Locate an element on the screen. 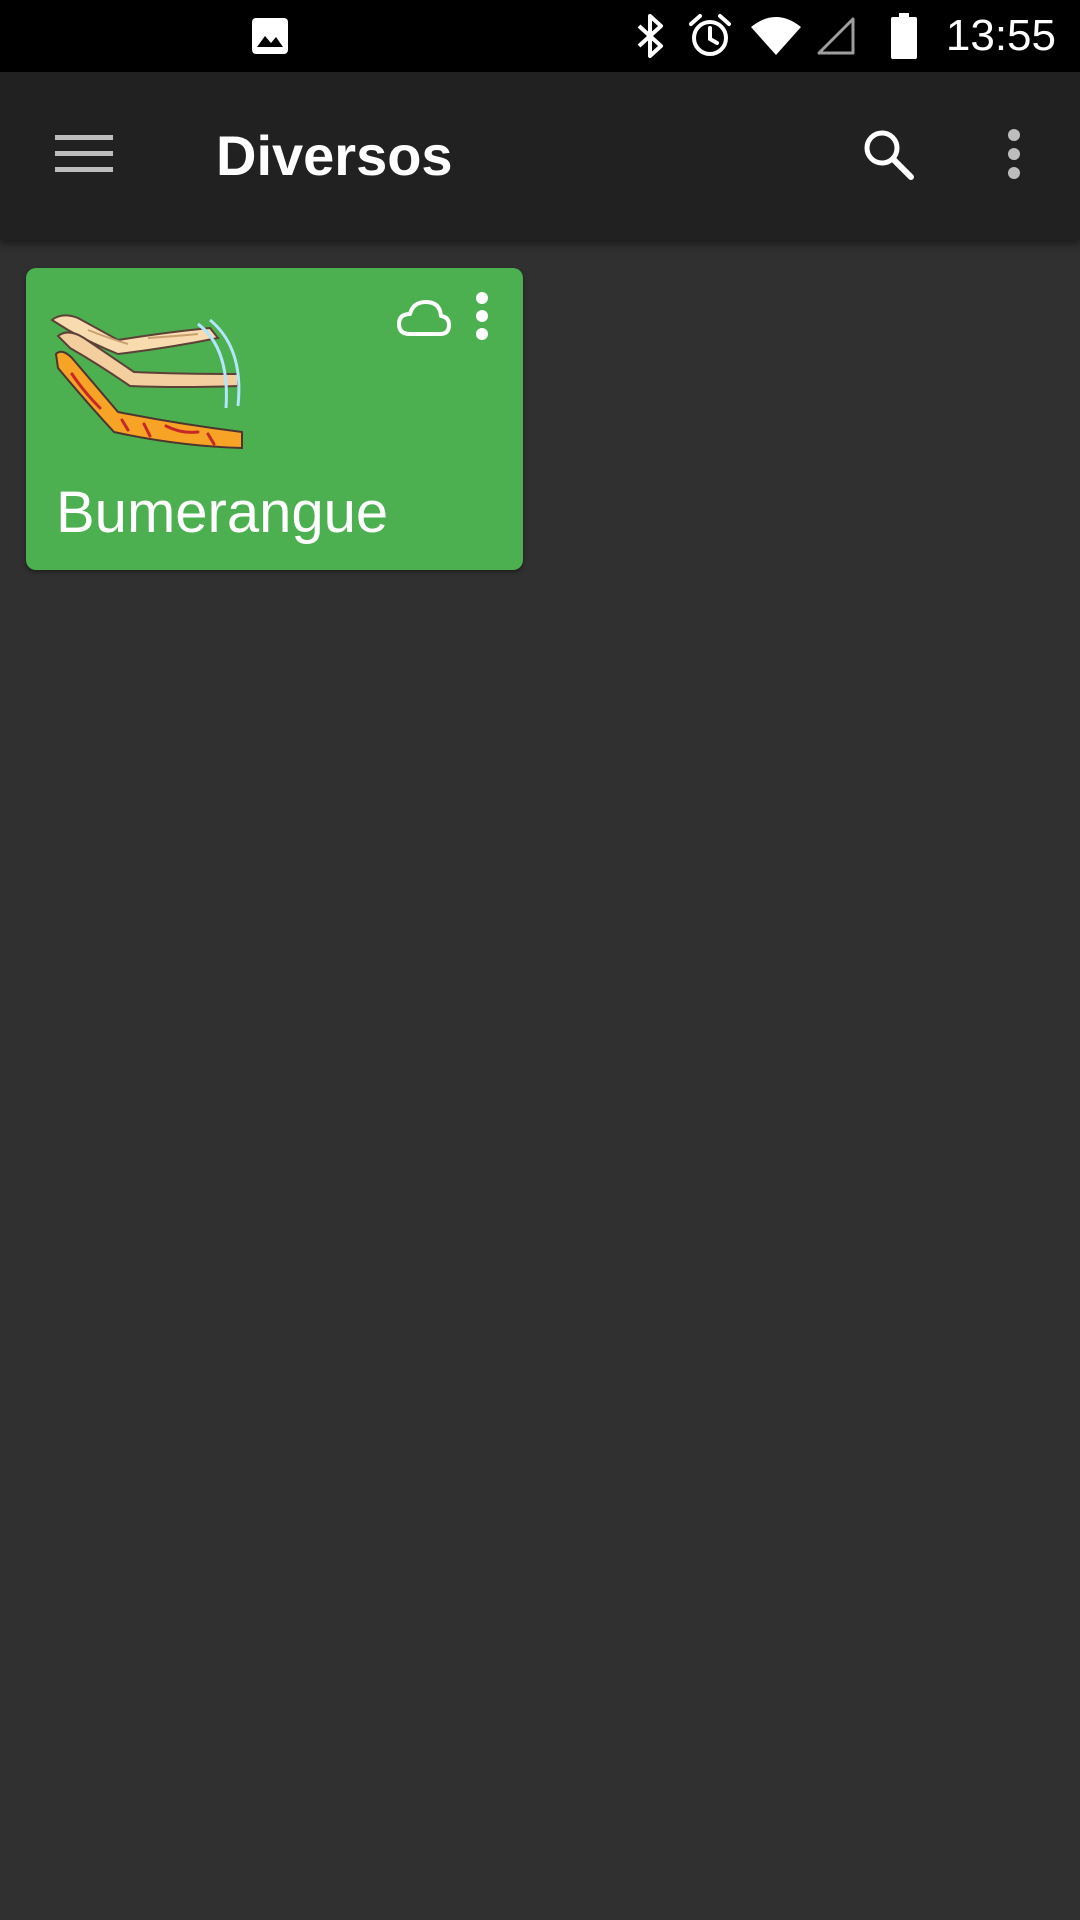  cloud-icon is located at coordinates (424, 318).